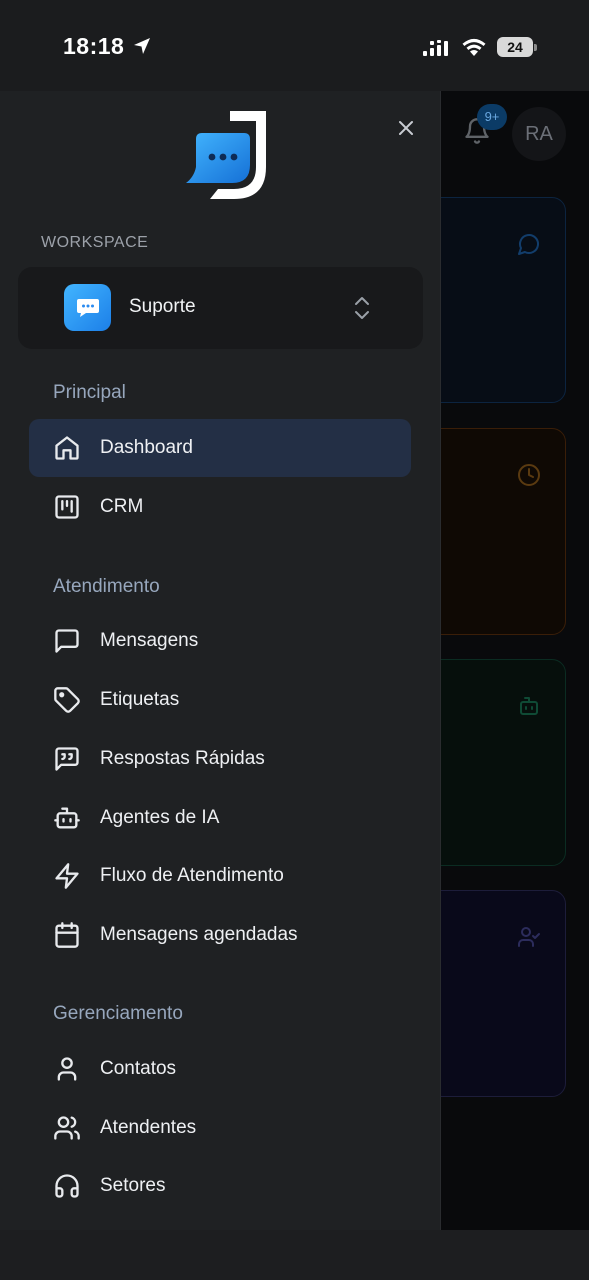 This screenshot has width=589, height=1280. I want to click on nav-label-atendentes: Atendentes, so click(148, 1127).